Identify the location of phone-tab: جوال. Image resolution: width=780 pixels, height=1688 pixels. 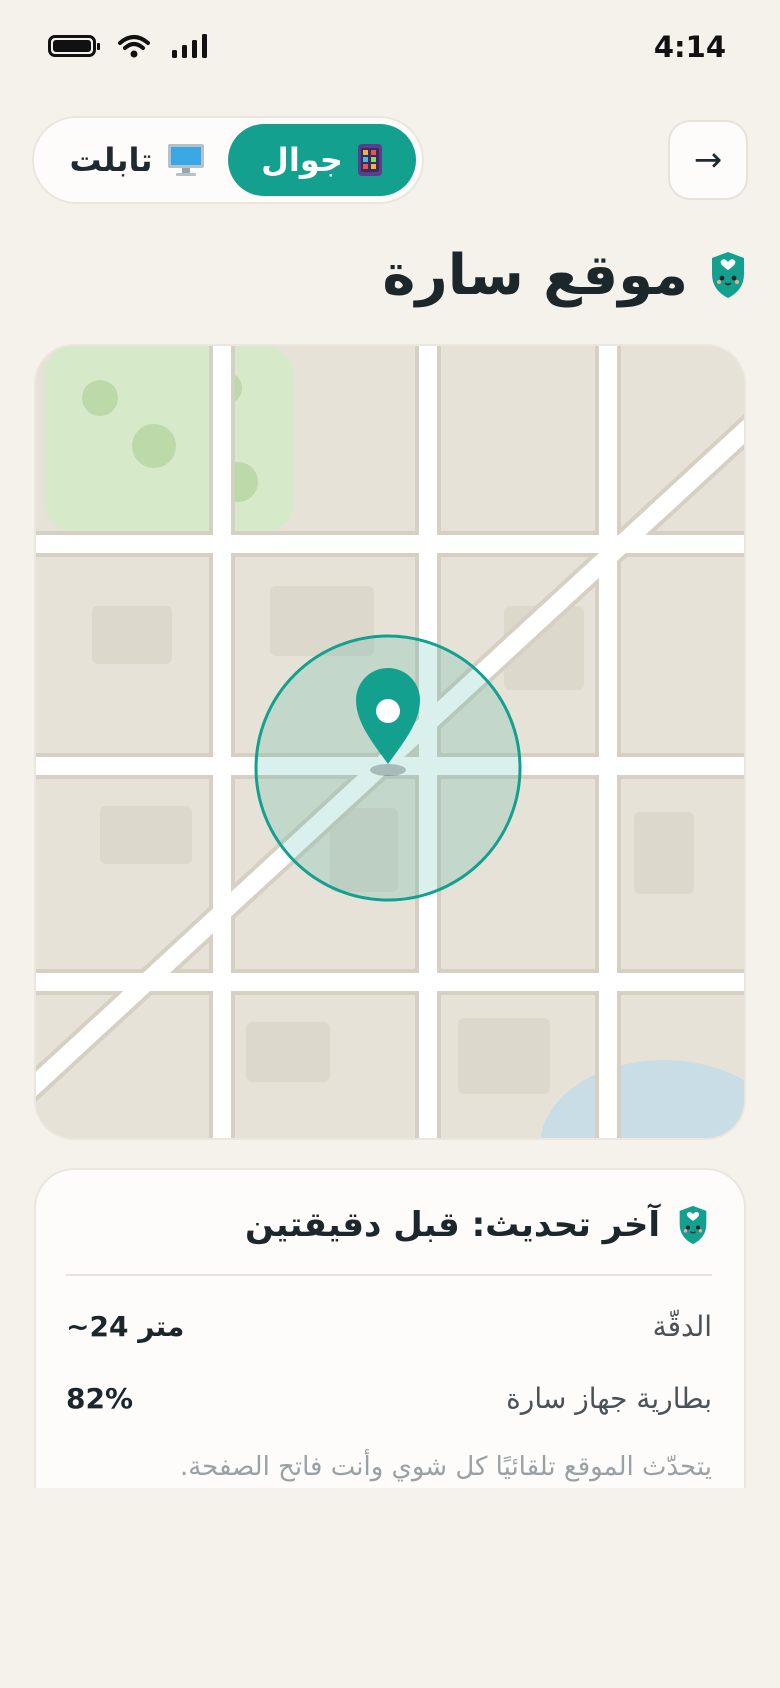
(322, 160).